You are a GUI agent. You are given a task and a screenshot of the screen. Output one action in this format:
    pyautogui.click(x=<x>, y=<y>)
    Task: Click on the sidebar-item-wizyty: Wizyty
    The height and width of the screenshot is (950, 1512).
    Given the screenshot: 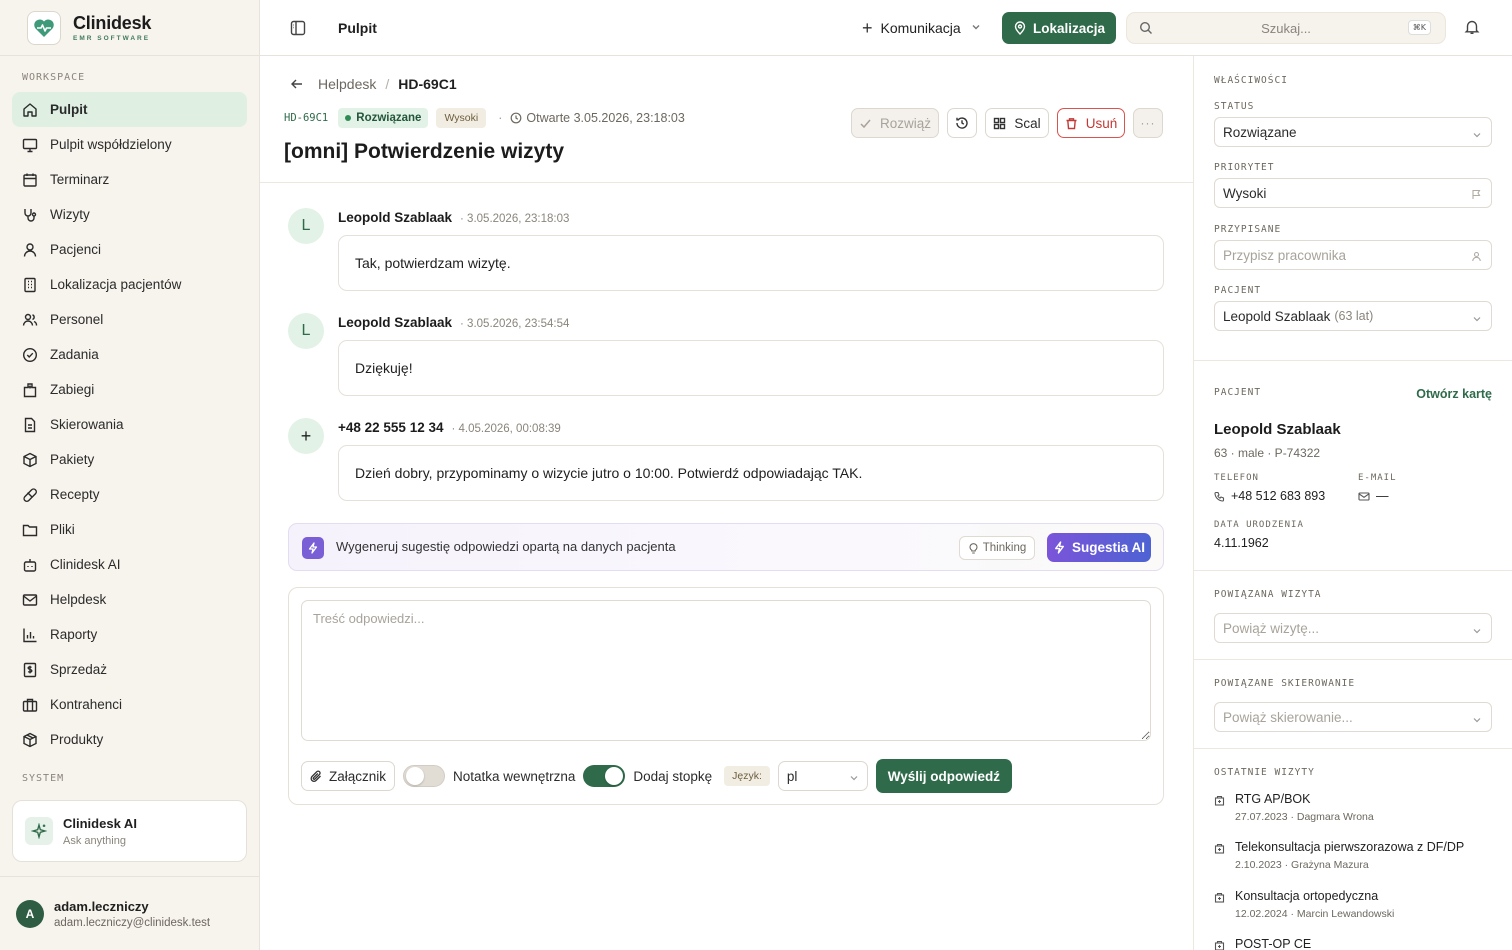 What is the action you would take?
    pyautogui.click(x=129, y=214)
    